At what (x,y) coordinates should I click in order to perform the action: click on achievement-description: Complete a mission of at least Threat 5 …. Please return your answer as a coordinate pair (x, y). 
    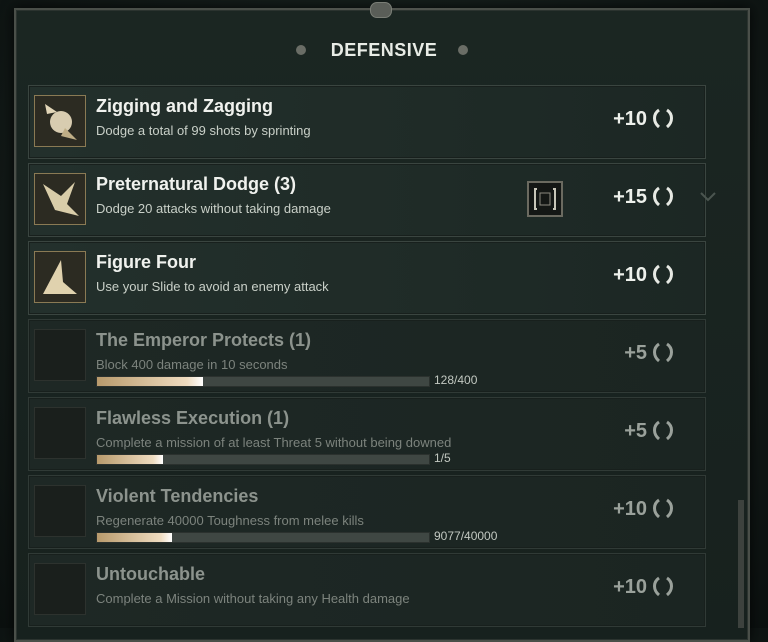
    Looking at the image, I should click on (274, 442).